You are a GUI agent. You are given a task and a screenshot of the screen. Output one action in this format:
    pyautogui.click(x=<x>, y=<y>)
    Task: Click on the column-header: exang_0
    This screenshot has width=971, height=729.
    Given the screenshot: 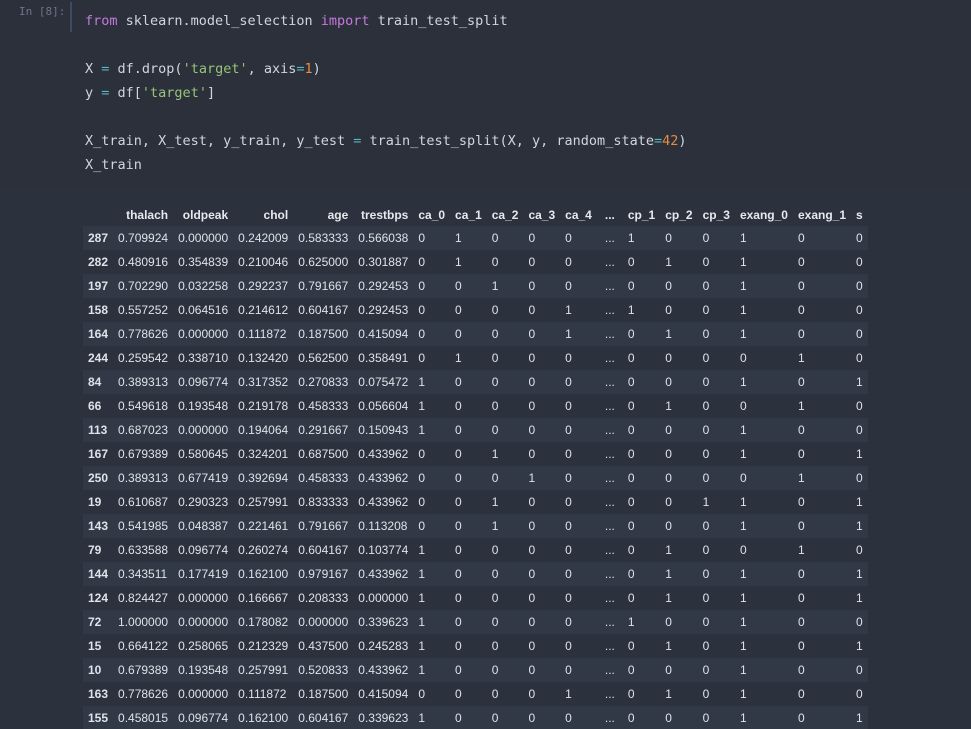 What is the action you would take?
    pyautogui.click(x=763, y=215)
    